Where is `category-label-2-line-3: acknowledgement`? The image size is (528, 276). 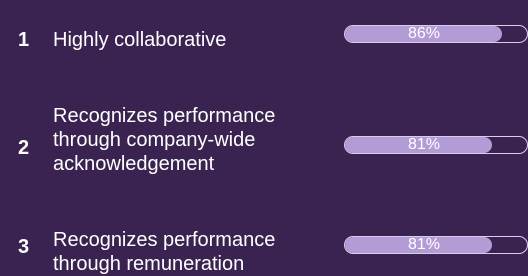
category-label-2-line-3: acknowledgement is located at coordinates (134, 164).